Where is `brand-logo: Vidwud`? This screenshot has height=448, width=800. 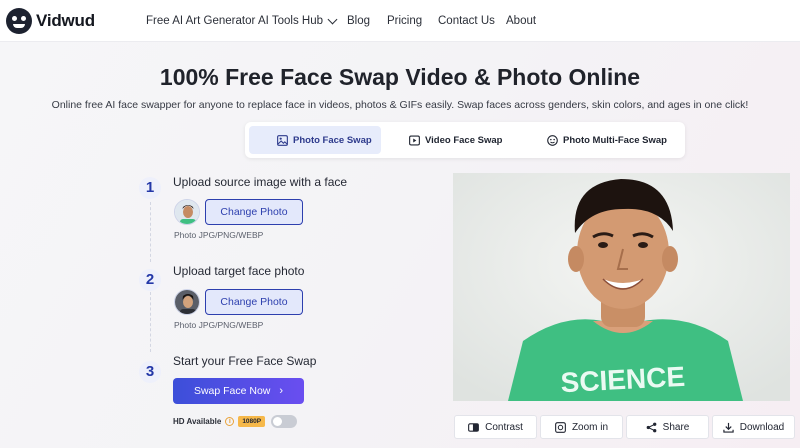
brand-logo: Vidwud is located at coordinates (50, 21).